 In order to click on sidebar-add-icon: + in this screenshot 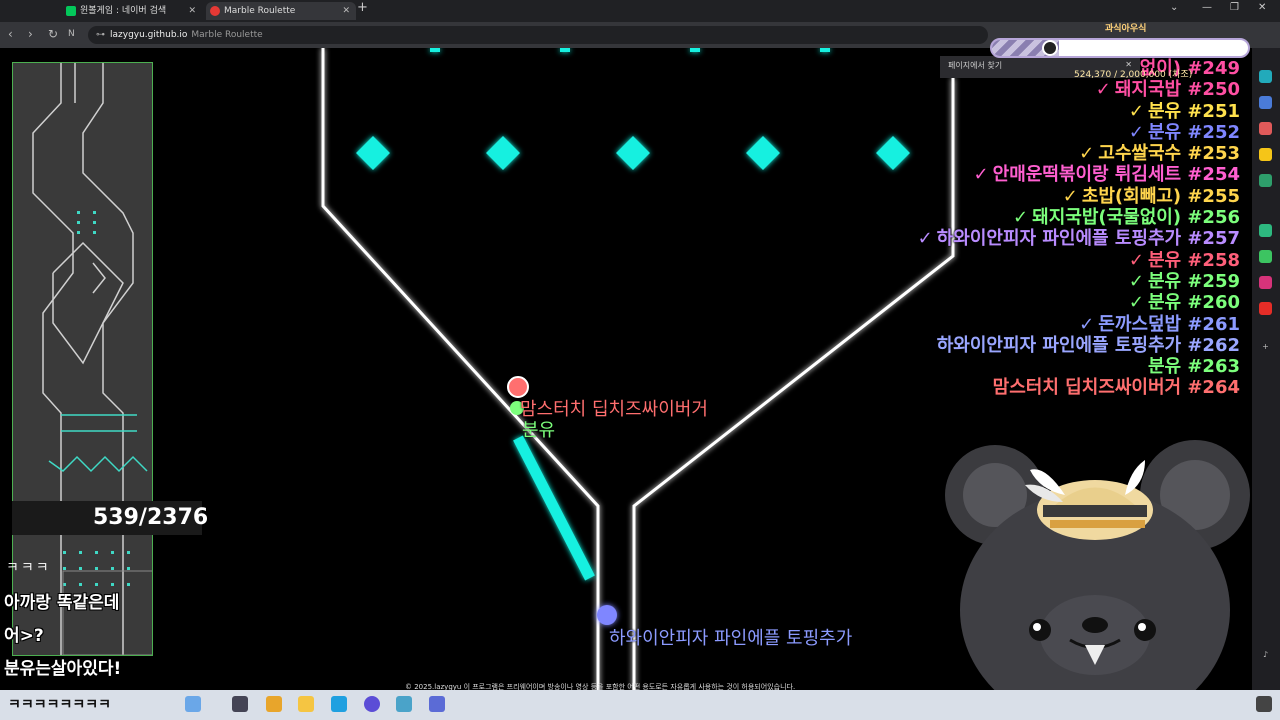, I will do `click(1265, 346)`.